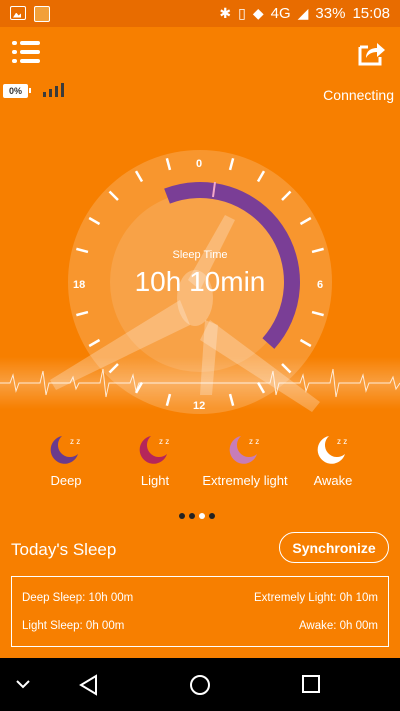  I want to click on legend-extremely-light: z z Extremely light, so click(245, 461).